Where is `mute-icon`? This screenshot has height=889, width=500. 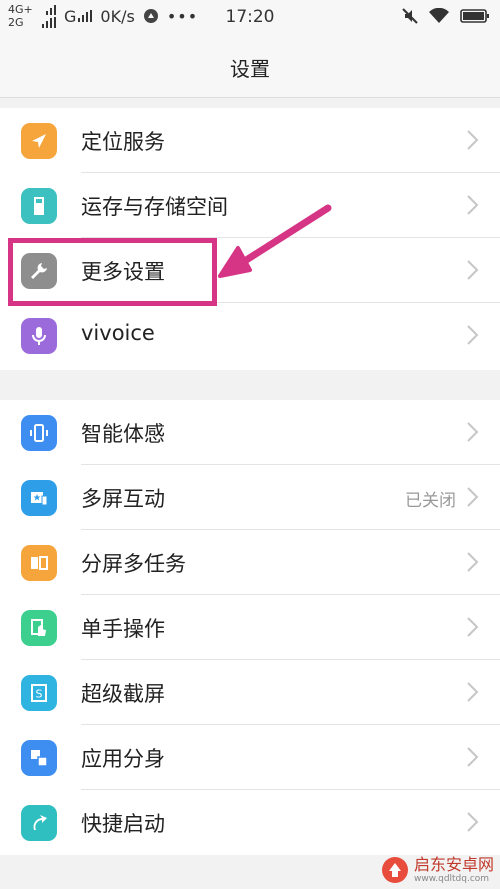
mute-icon is located at coordinates (410, 16).